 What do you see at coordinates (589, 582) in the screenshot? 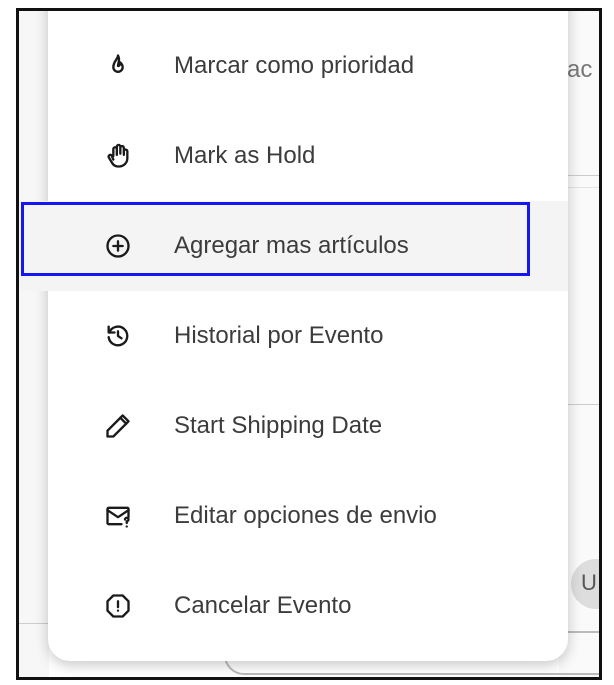
I see `avatar-letter: U` at bounding box center [589, 582].